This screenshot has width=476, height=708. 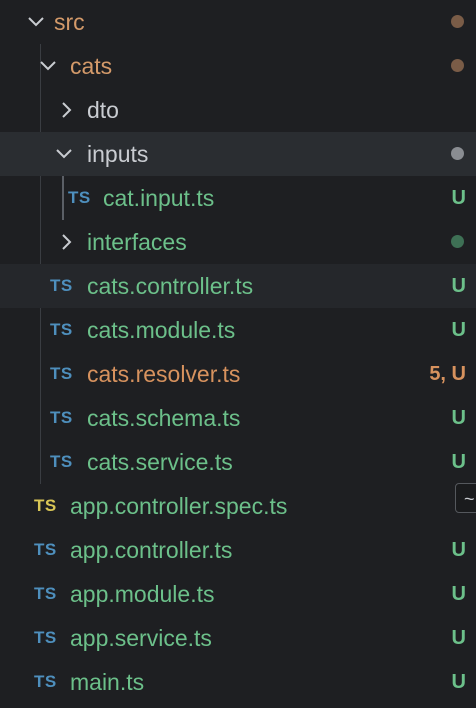 I want to click on folder-cats: cats, so click(x=238, y=66).